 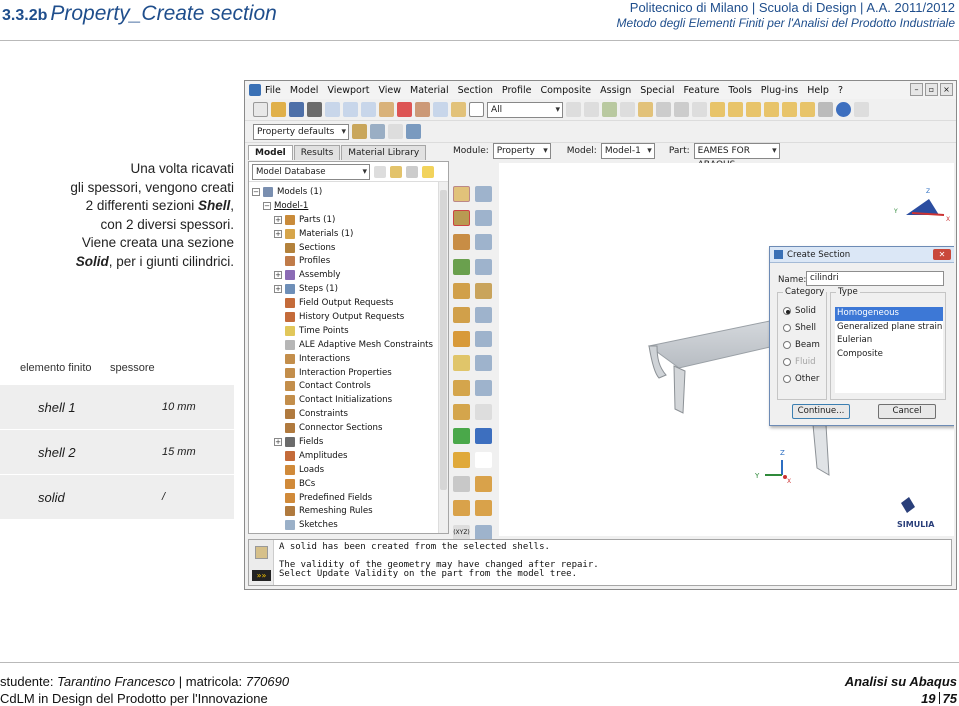 I want to click on menu-assign: Assign, so click(x=615, y=90).